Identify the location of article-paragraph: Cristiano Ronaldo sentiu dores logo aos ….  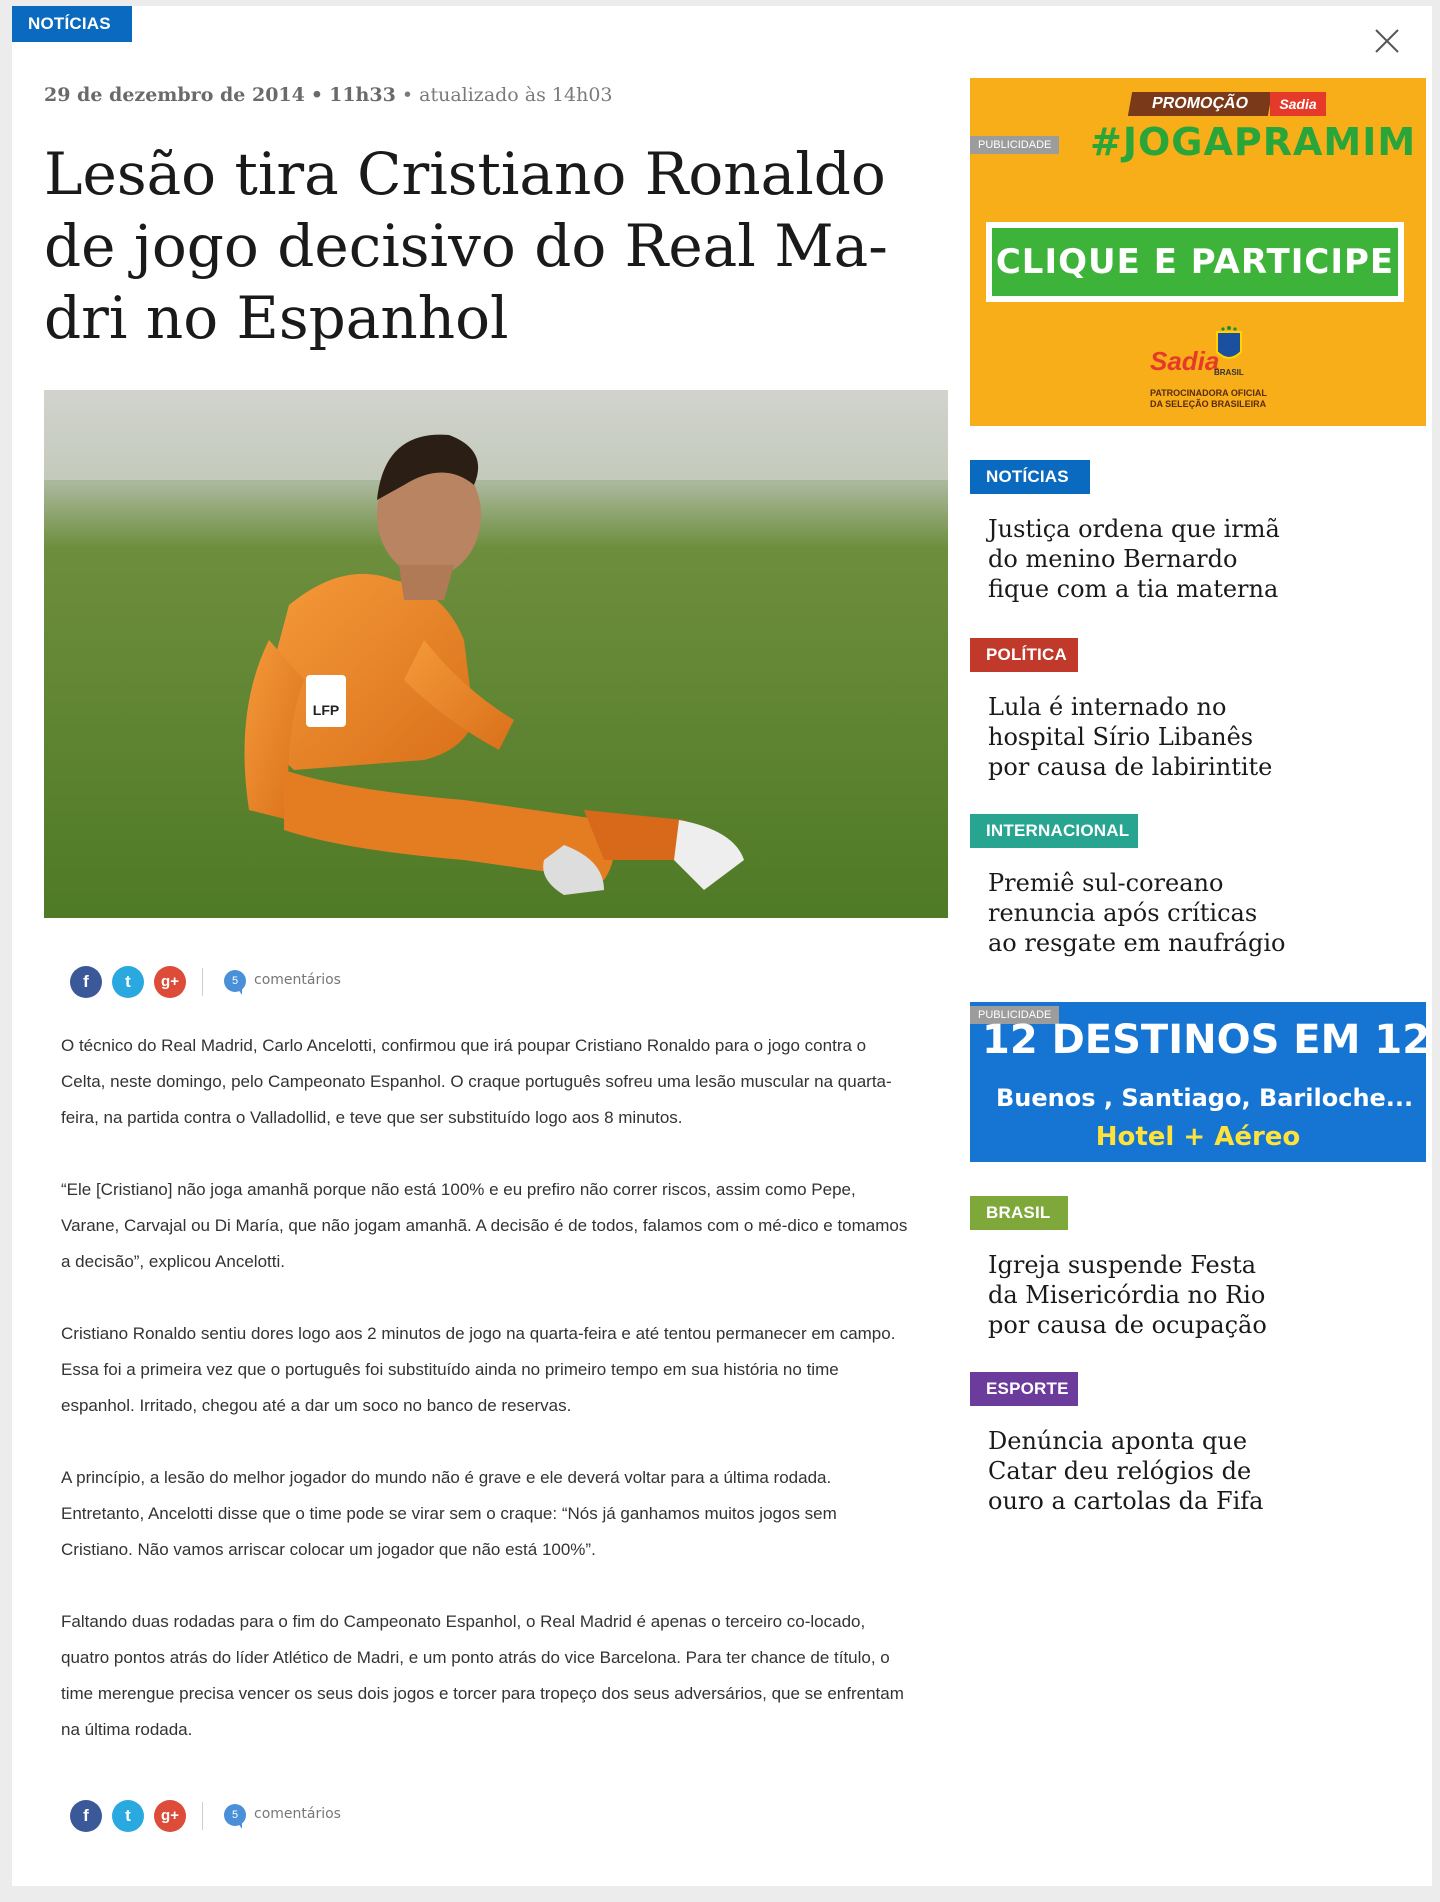
(478, 1369).